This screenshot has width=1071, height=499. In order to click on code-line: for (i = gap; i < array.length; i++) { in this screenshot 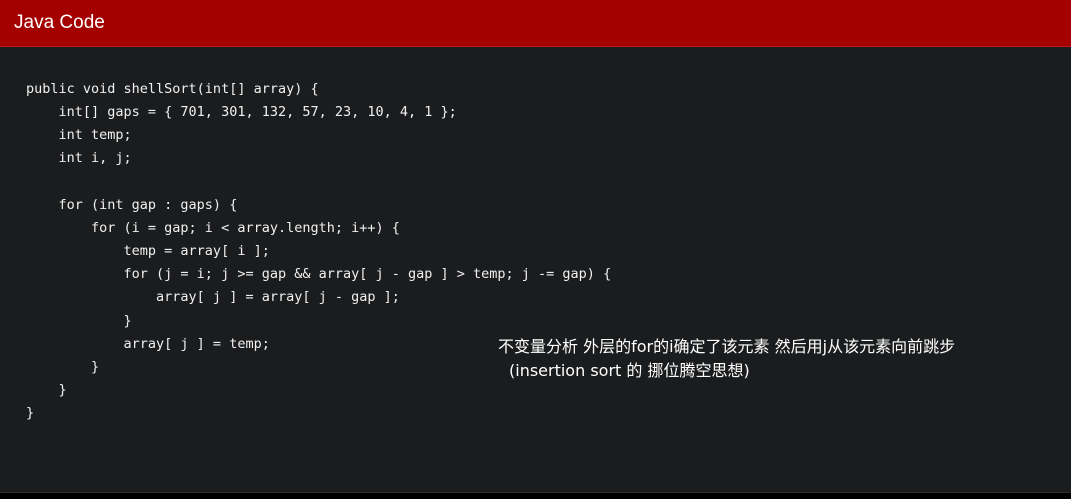, I will do `click(213, 228)`.